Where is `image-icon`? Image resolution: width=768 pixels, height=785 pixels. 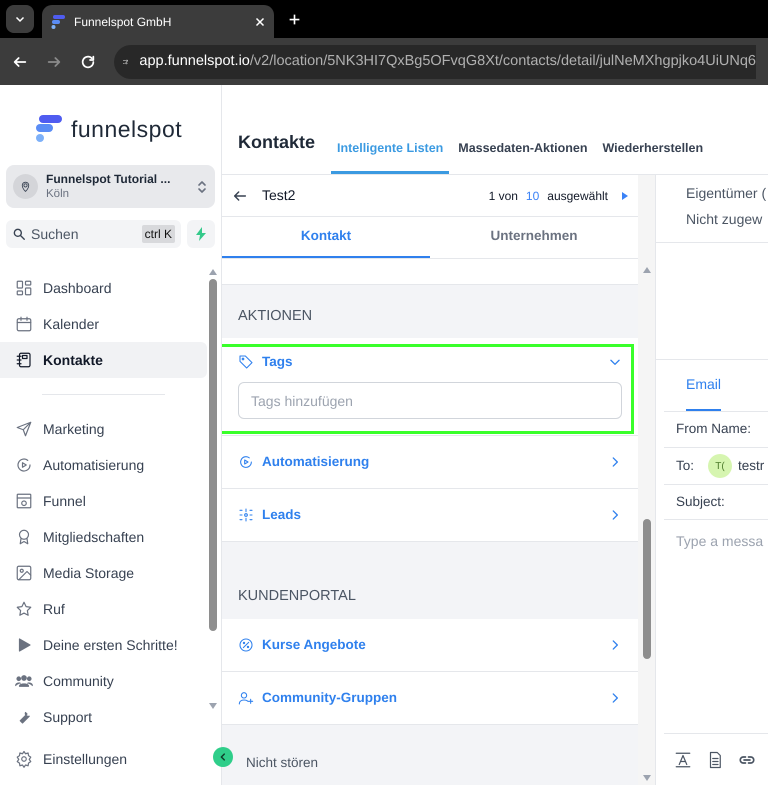 image-icon is located at coordinates (24, 573).